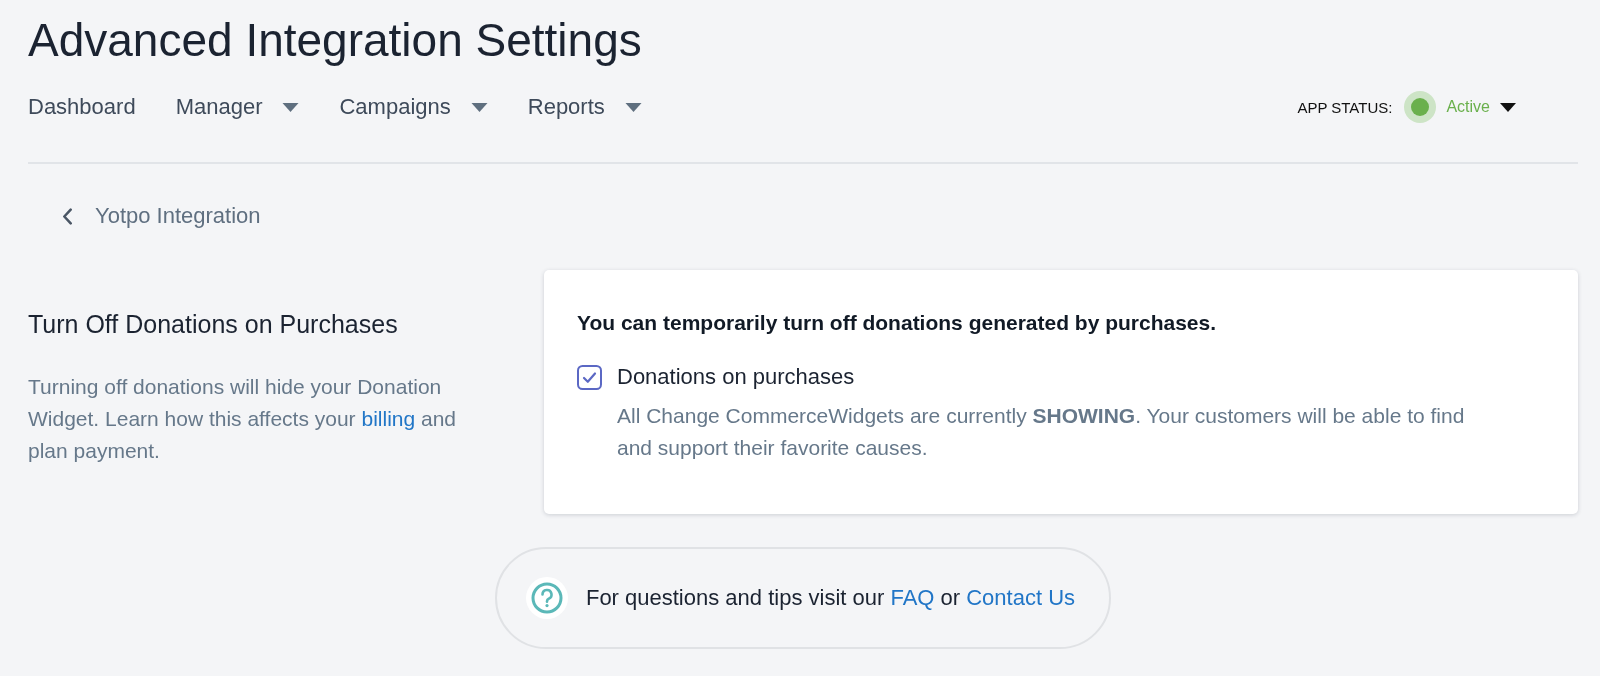 The height and width of the screenshot is (676, 1600). What do you see at coordinates (243, 419) in the screenshot?
I see `section-description: Turning off donations will hide your Donation Widget. Learn how this affects your billing and plan payment.` at bounding box center [243, 419].